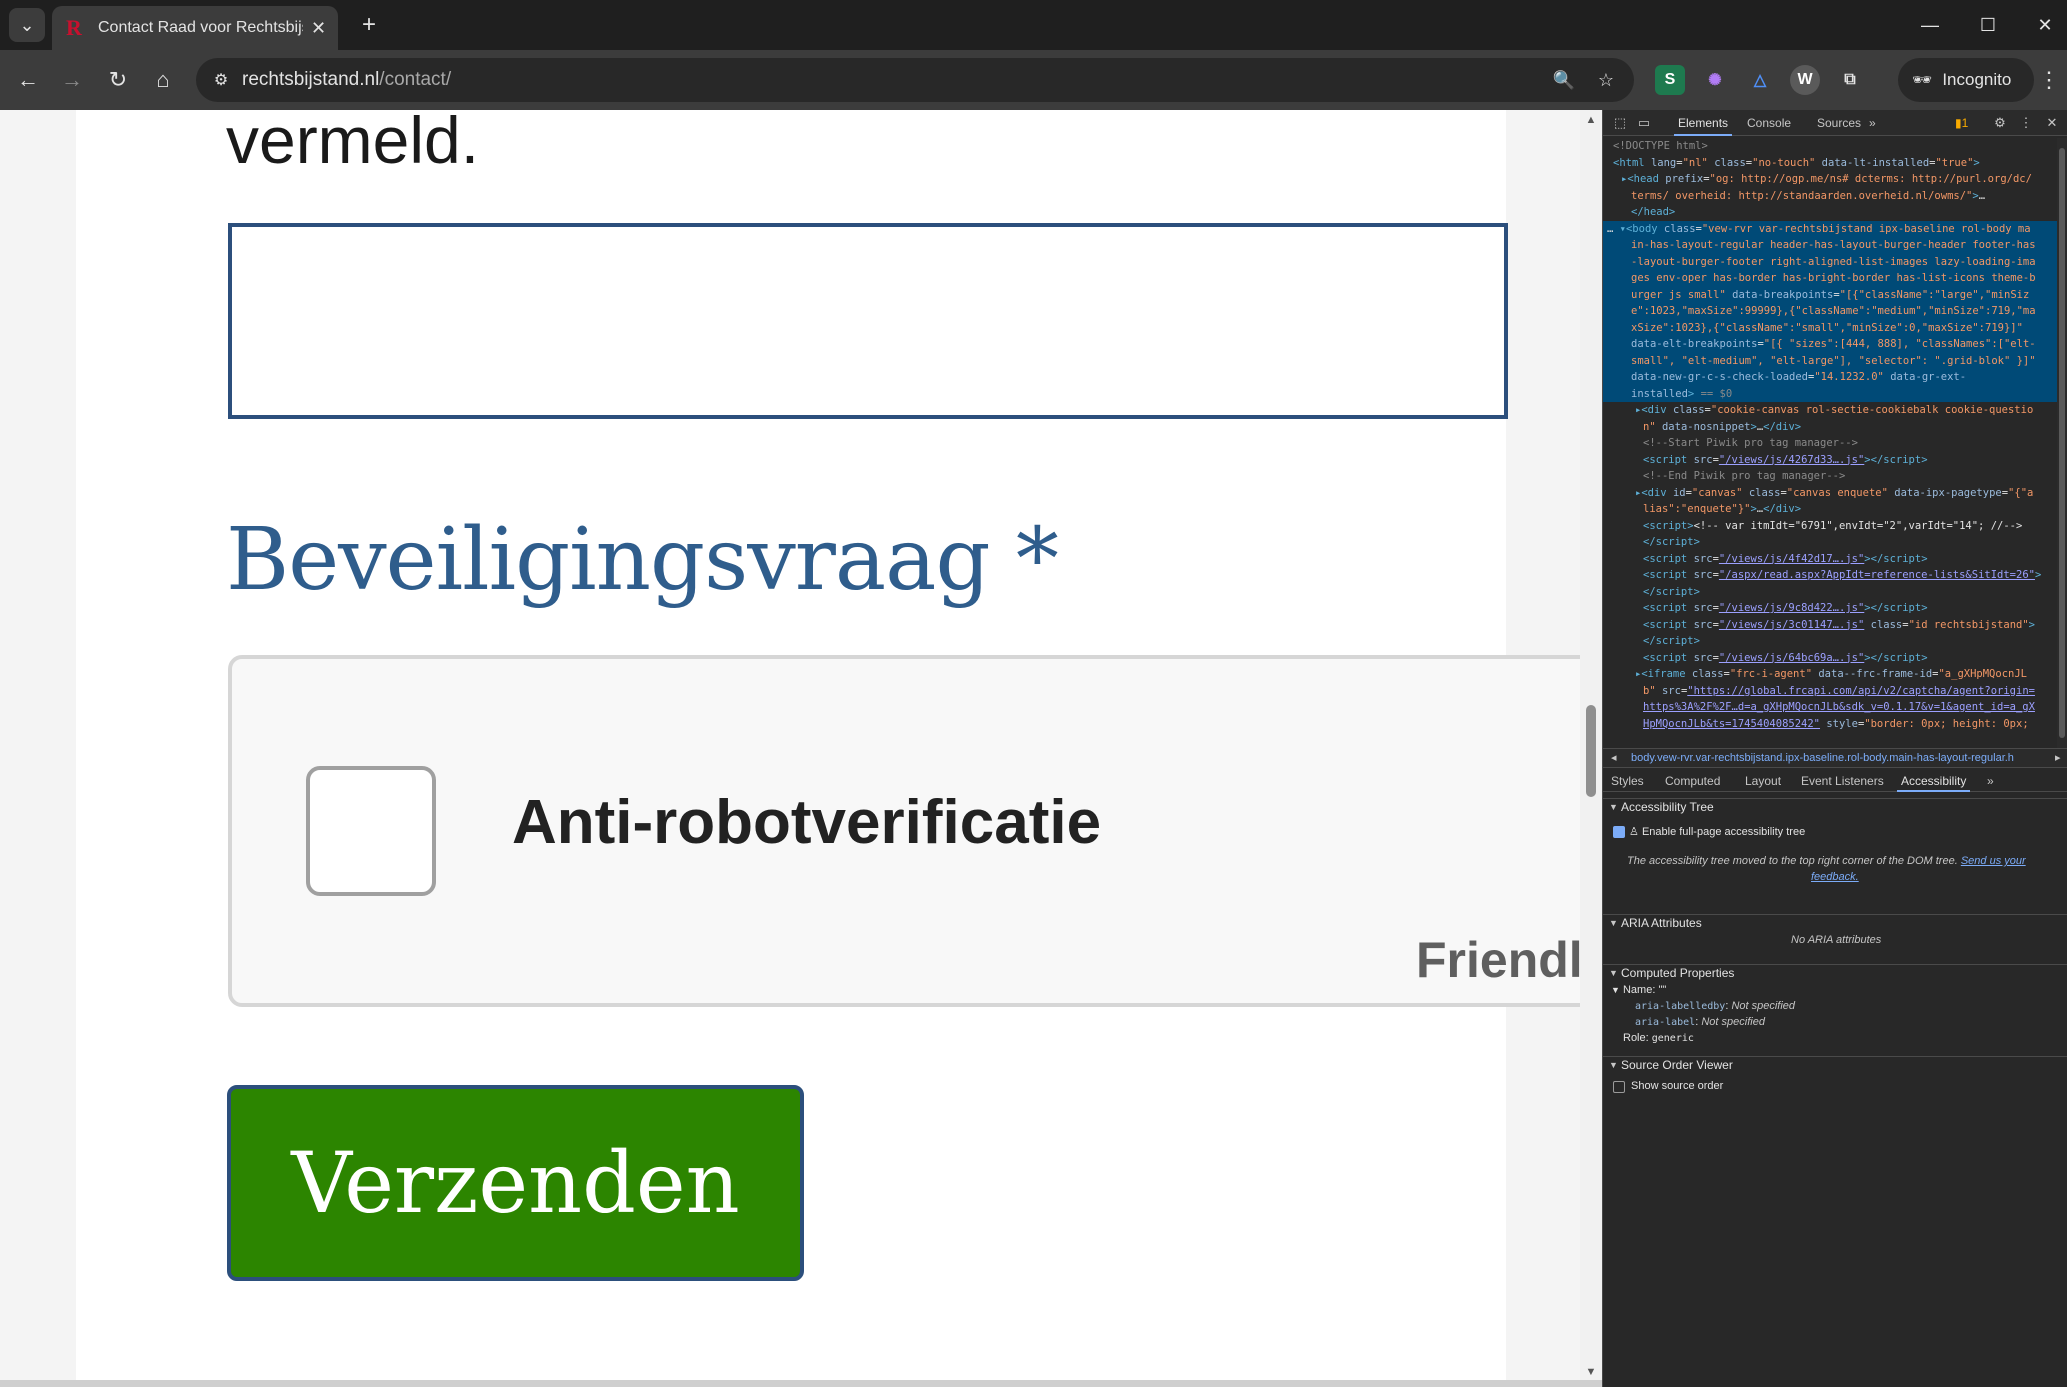 The width and height of the screenshot is (2067, 1387). Describe the element at coordinates (72, 80) in the screenshot. I see `forward-button: →` at that location.